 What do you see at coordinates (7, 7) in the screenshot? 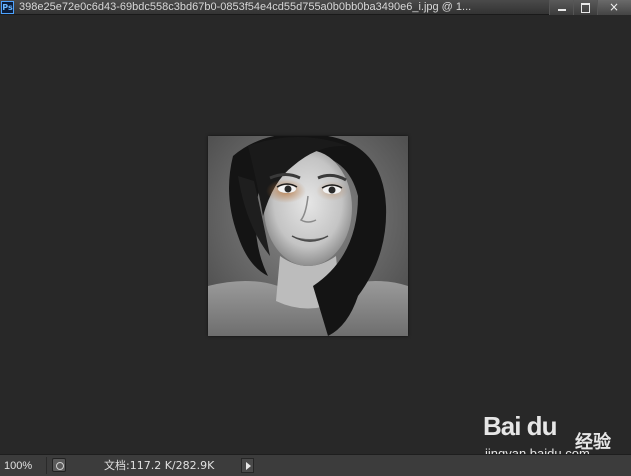
I see `photoshop-app-icon: Ps` at bounding box center [7, 7].